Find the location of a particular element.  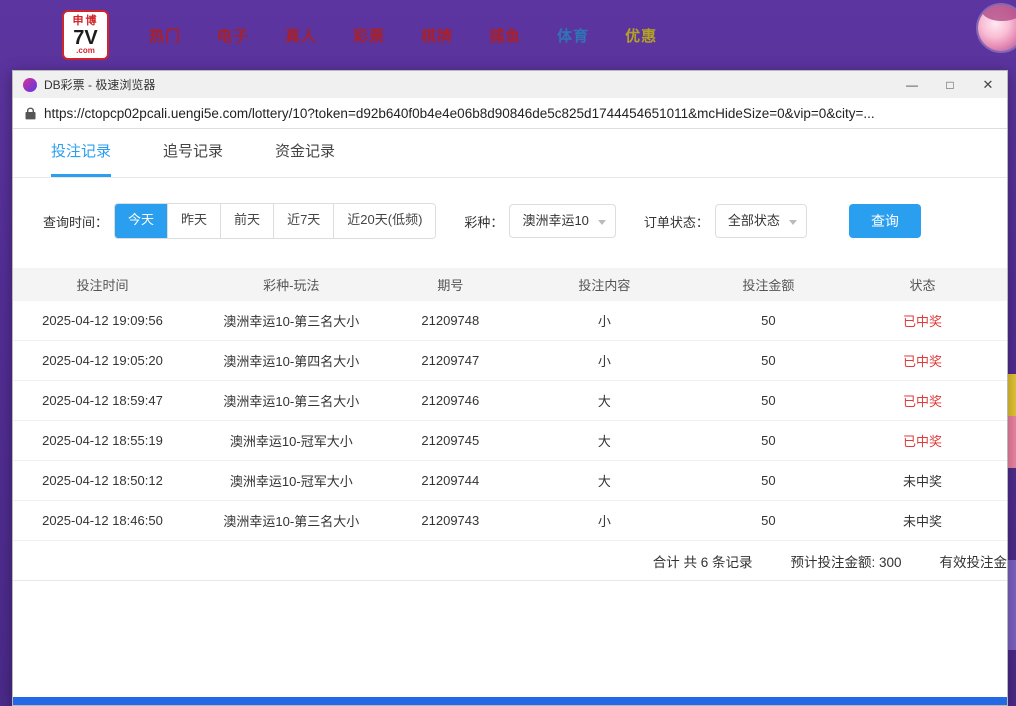

nav-item-fishing: 捕鱼 is located at coordinates (505, 35).